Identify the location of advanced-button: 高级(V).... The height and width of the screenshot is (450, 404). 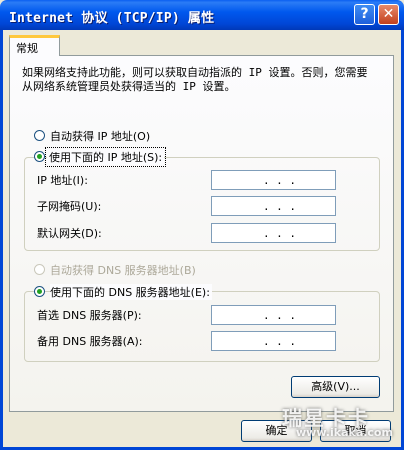
(335, 387).